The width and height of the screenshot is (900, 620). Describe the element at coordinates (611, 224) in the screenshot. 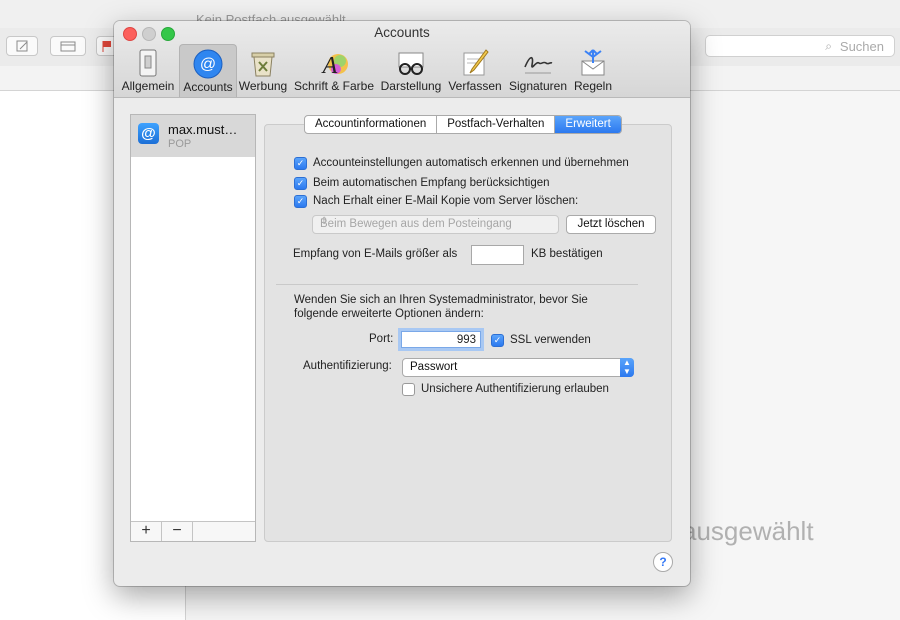

I see `delete-now-button: Jetzt löschen` at that location.